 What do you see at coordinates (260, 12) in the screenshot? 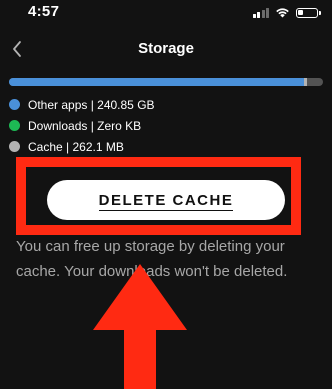
I see `signal-icon` at bounding box center [260, 12].